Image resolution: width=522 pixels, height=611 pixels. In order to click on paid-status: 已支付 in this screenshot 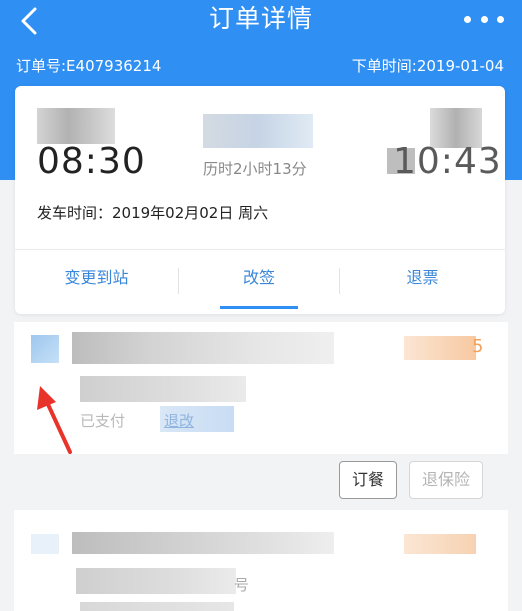, I will do `click(103, 421)`.